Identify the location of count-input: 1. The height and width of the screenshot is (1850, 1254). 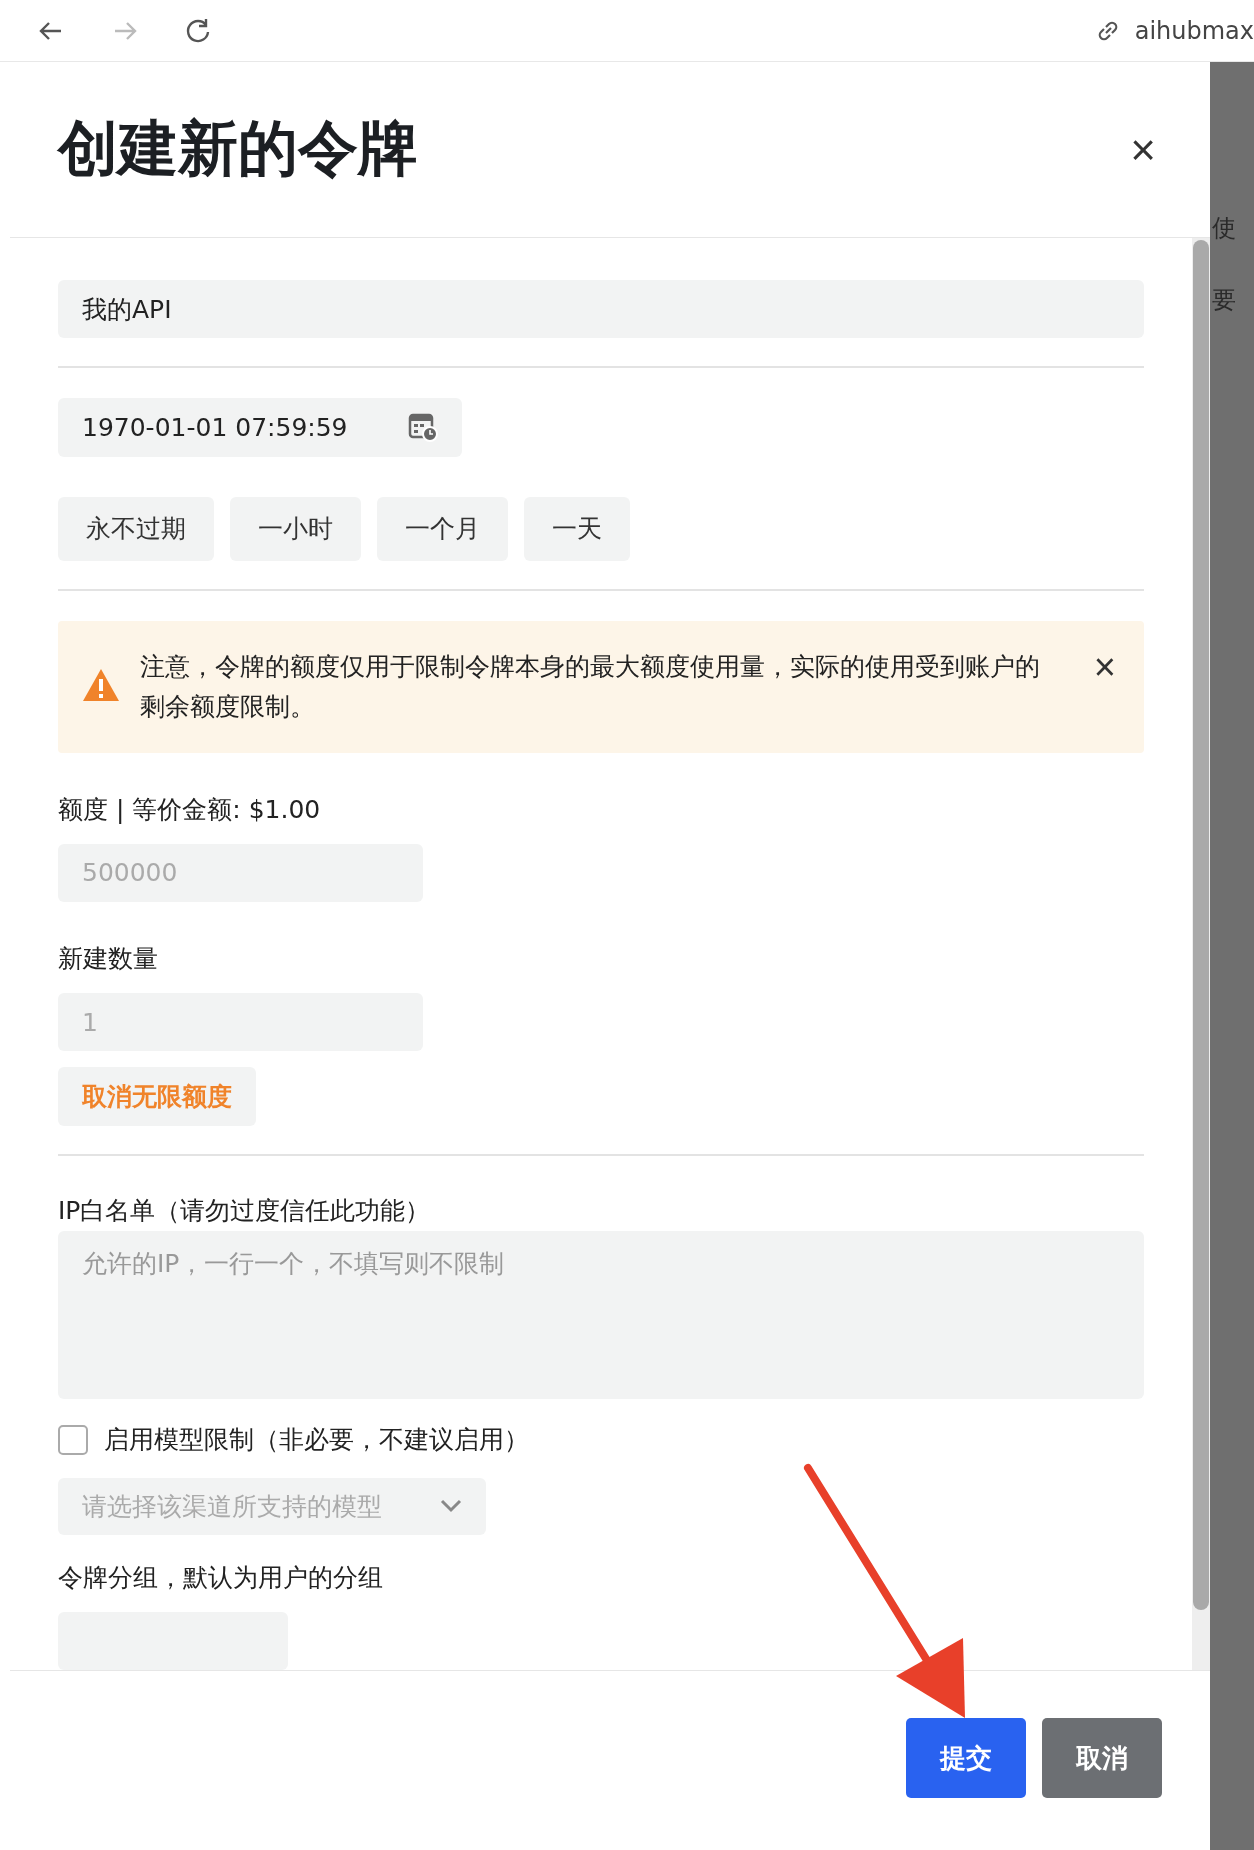
(240, 1022).